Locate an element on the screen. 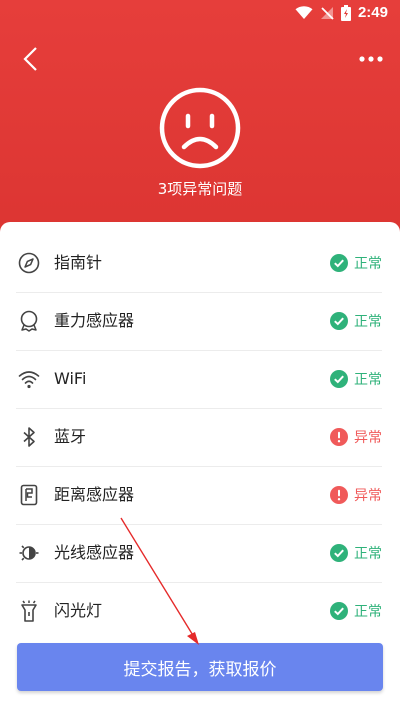  wifi-signal-icon is located at coordinates (304, 12).